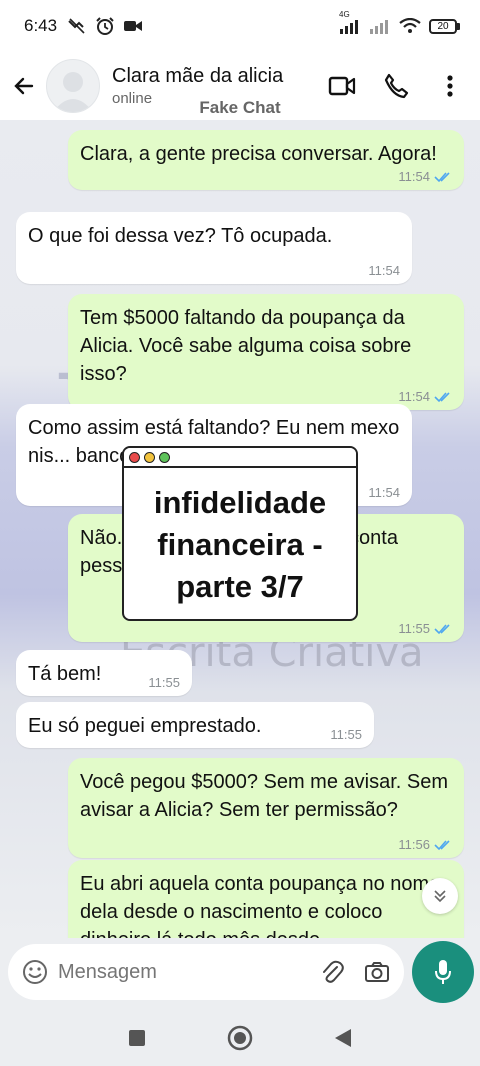 The width and height of the screenshot is (480, 1066). I want to click on message-input-pill, so click(206, 972).